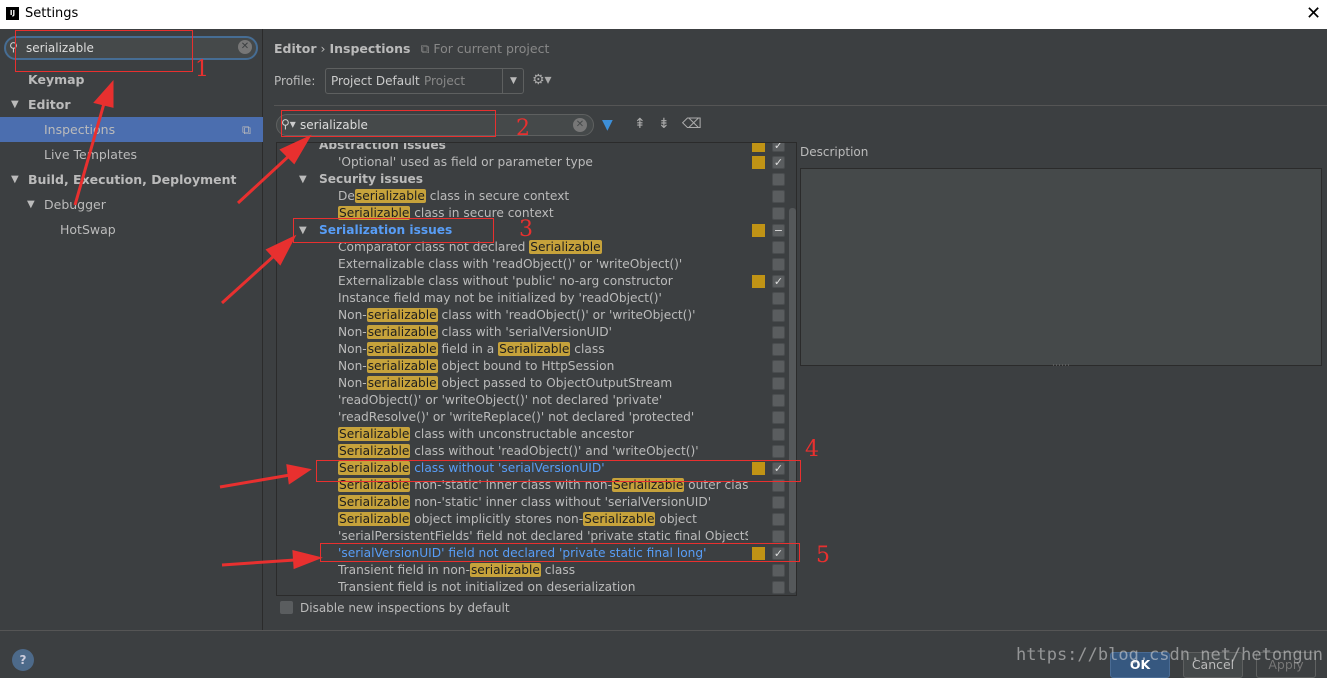 This screenshot has height=678, width=1327. Describe the element at coordinates (198, 325) in the screenshot. I see `annotation-arrows` at that location.